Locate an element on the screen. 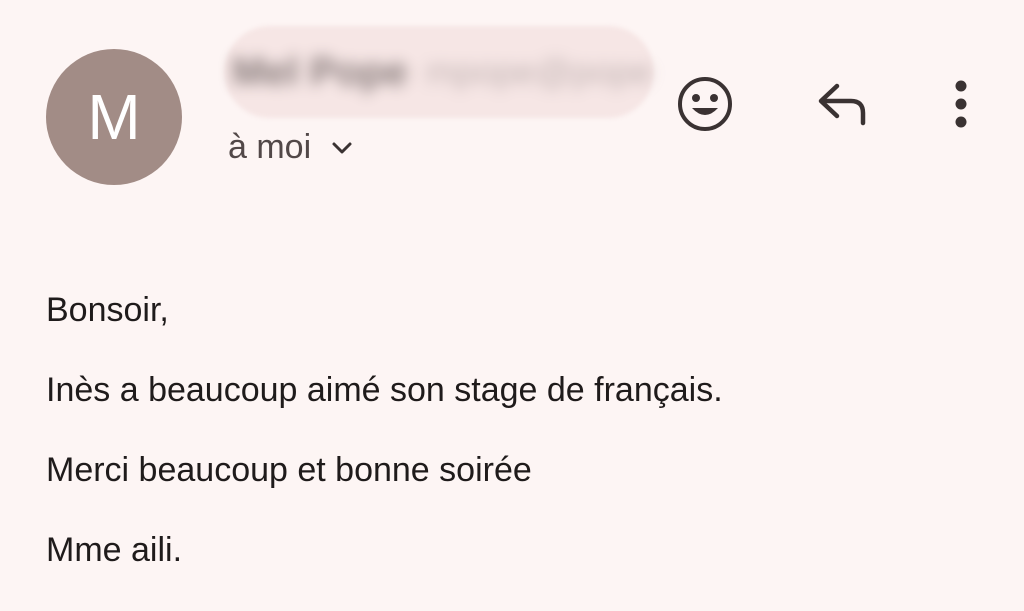  avatar-initial: M is located at coordinates (114, 117).